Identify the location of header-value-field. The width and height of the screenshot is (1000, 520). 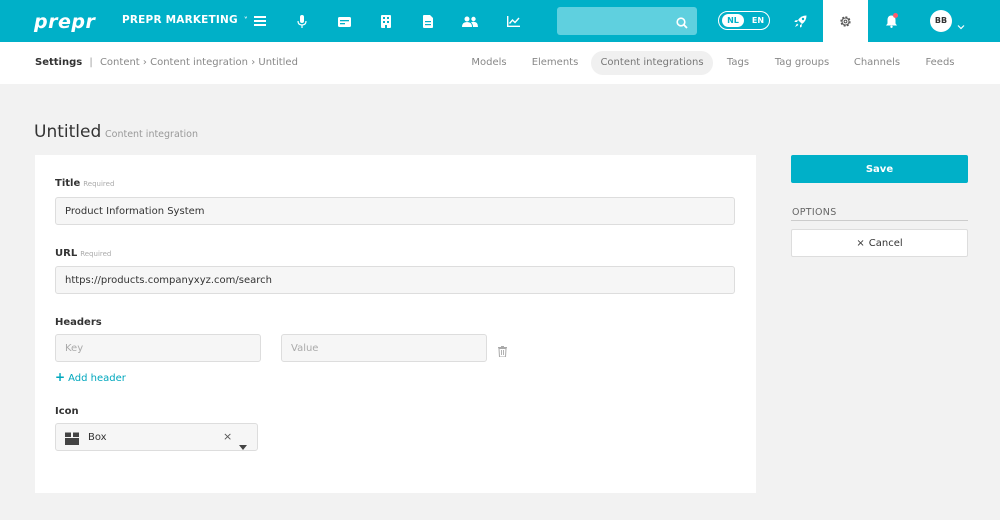
(384, 348).